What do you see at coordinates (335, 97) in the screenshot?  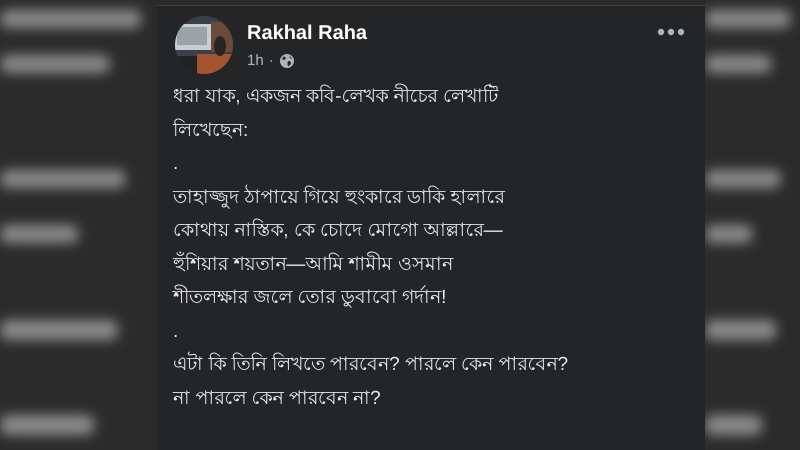 I see `post-text-line: ধরা যাক, একজন কবি-লেখক নীচের লেখাটি` at bounding box center [335, 97].